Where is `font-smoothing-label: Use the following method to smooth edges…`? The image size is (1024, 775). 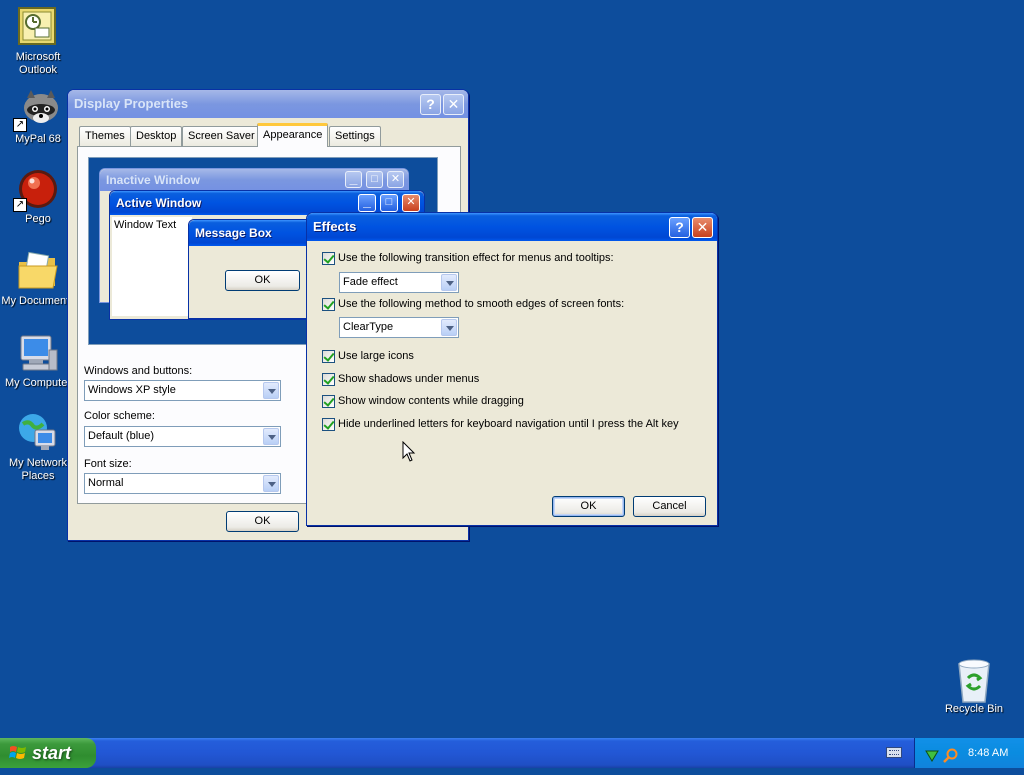 font-smoothing-label: Use the following method to smooth edges… is located at coordinates (481, 304).